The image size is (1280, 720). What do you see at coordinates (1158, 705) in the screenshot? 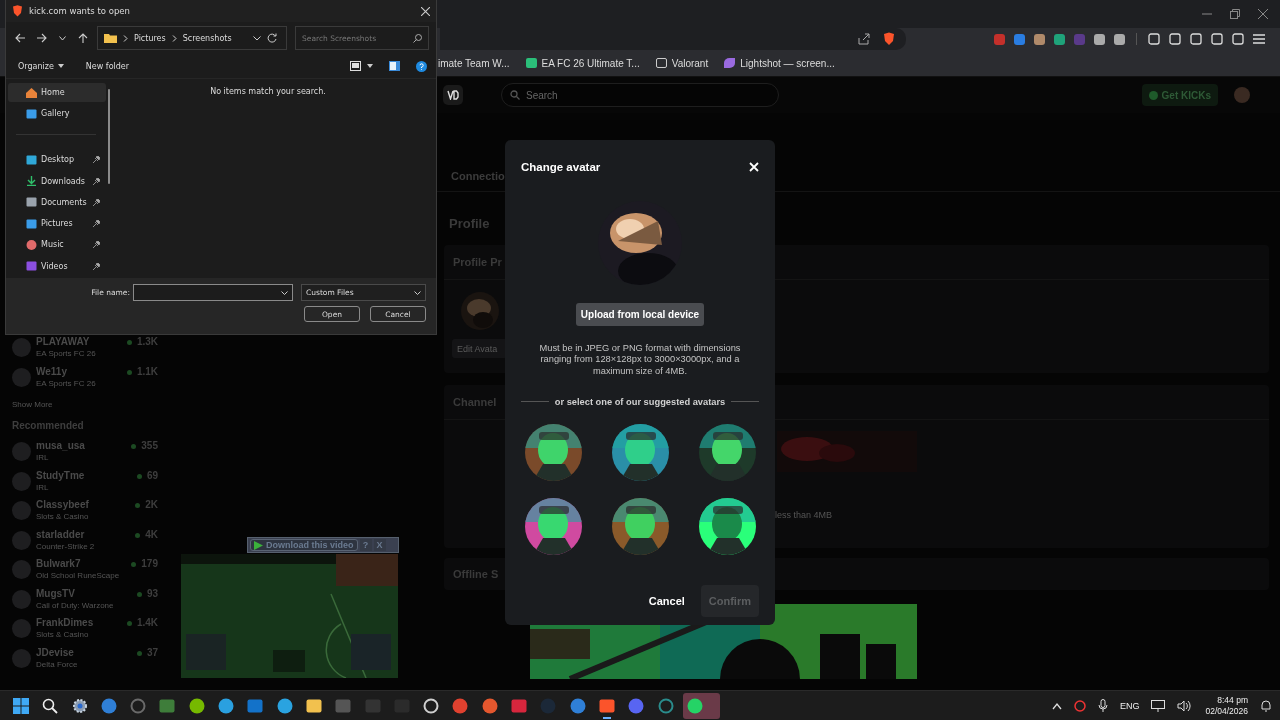
I see `network-icon` at bounding box center [1158, 705].